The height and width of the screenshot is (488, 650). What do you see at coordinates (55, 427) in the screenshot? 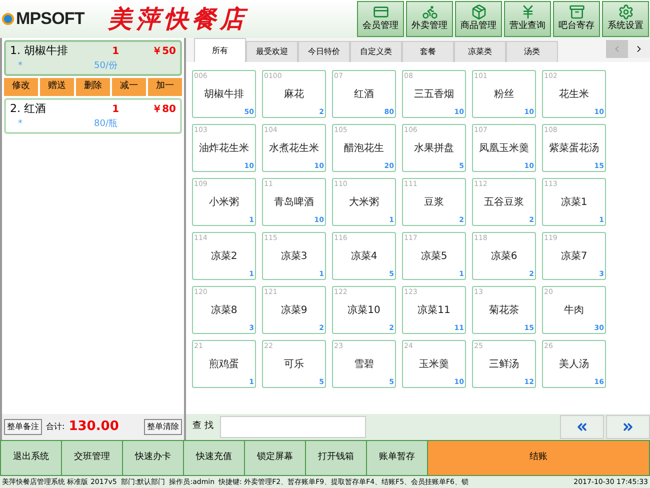
I see `total-label: 合计:` at bounding box center [55, 427].